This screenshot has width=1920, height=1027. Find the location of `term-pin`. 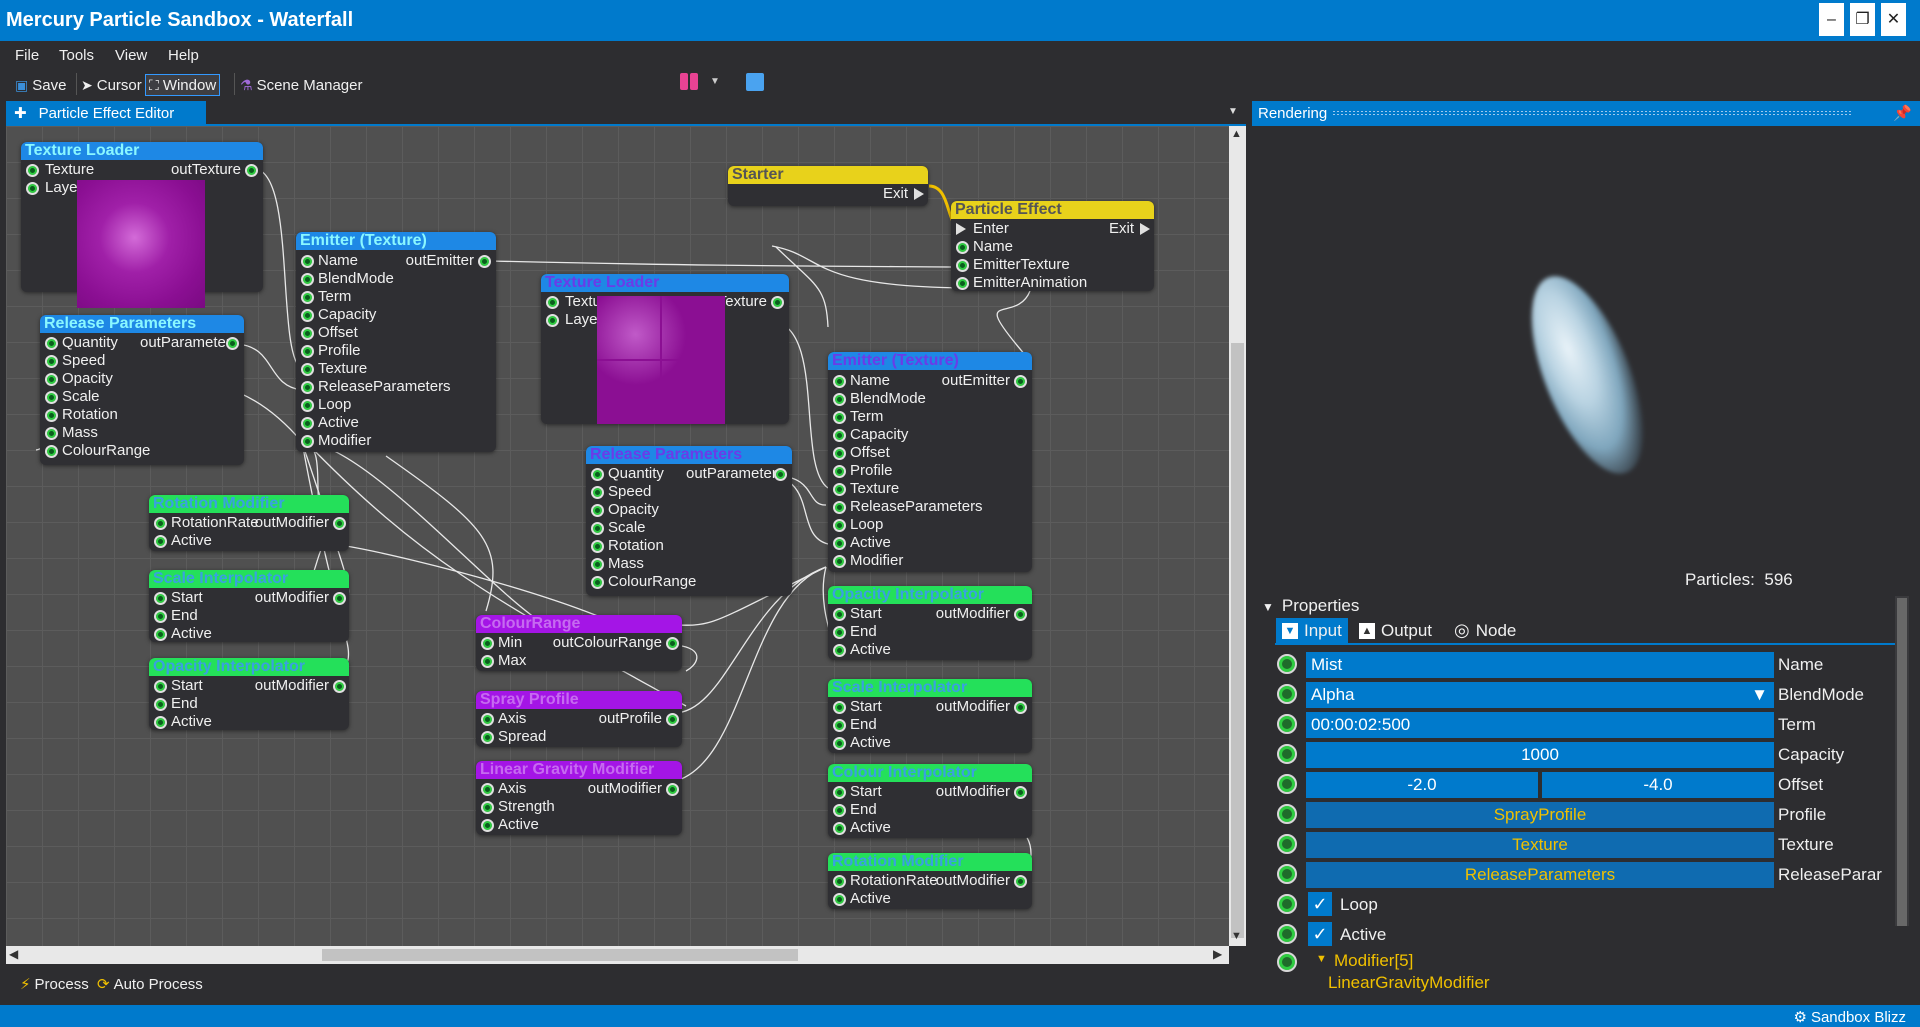

term-pin is located at coordinates (1287, 724).